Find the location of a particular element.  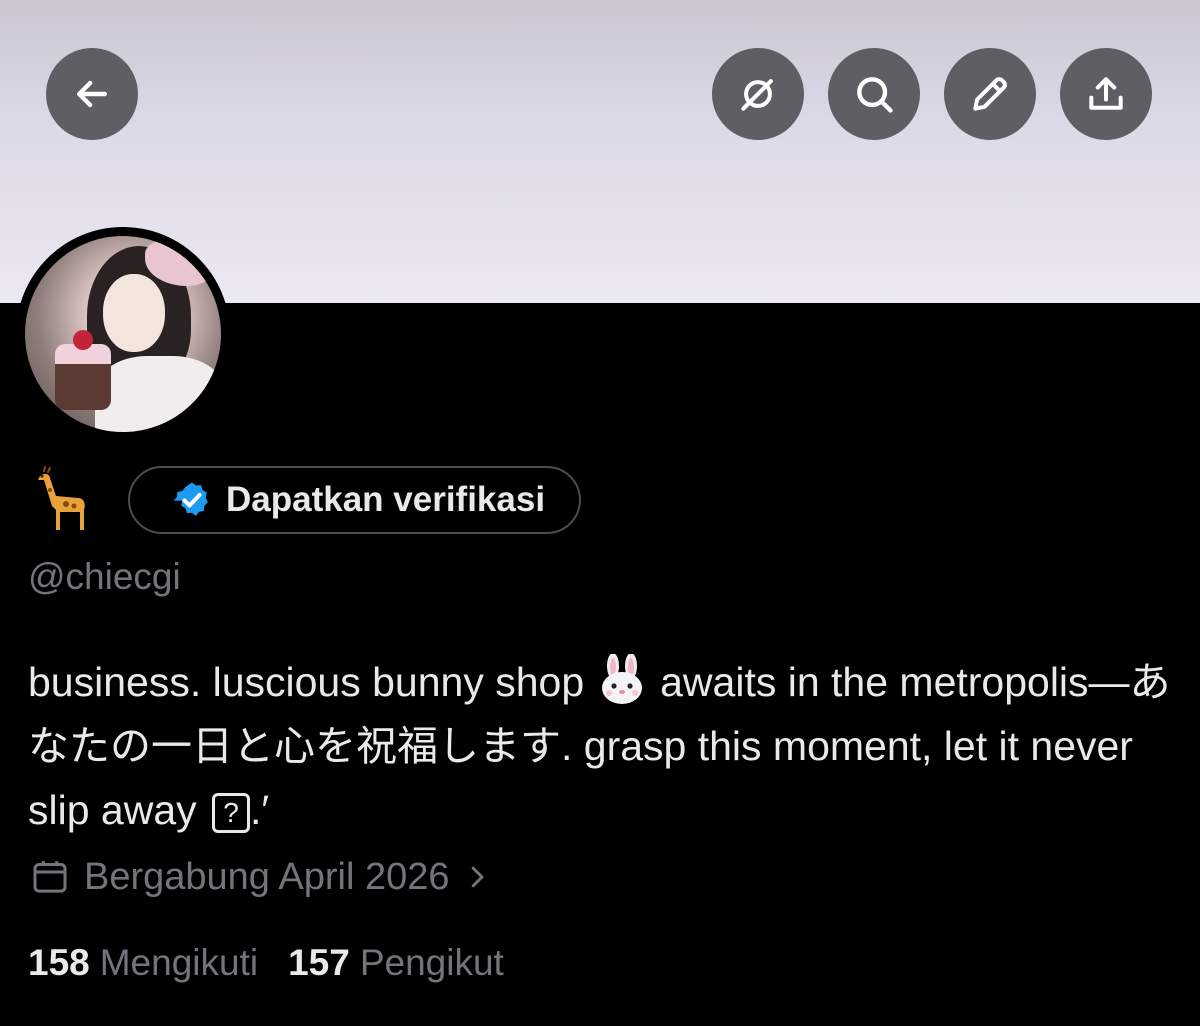

verified-badge-icon is located at coordinates (190, 499).